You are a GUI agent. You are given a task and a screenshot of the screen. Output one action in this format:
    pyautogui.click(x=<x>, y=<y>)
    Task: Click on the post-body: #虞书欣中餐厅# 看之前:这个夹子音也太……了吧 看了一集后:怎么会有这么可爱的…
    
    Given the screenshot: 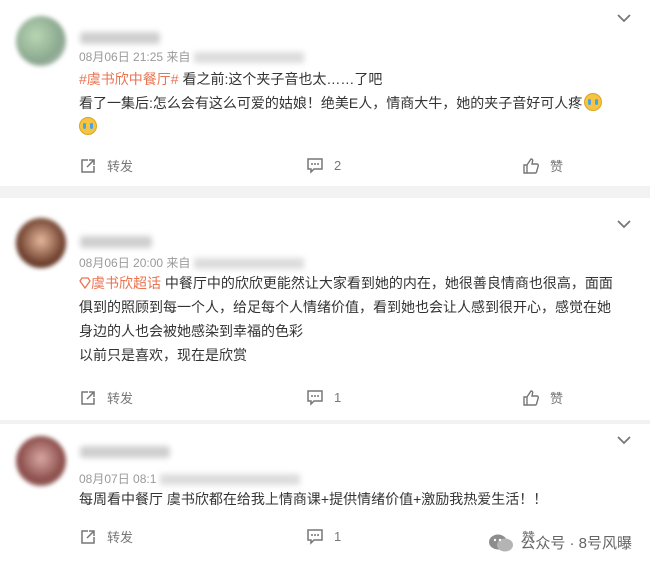 What is the action you would take?
    pyautogui.click(x=356, y=103)
    